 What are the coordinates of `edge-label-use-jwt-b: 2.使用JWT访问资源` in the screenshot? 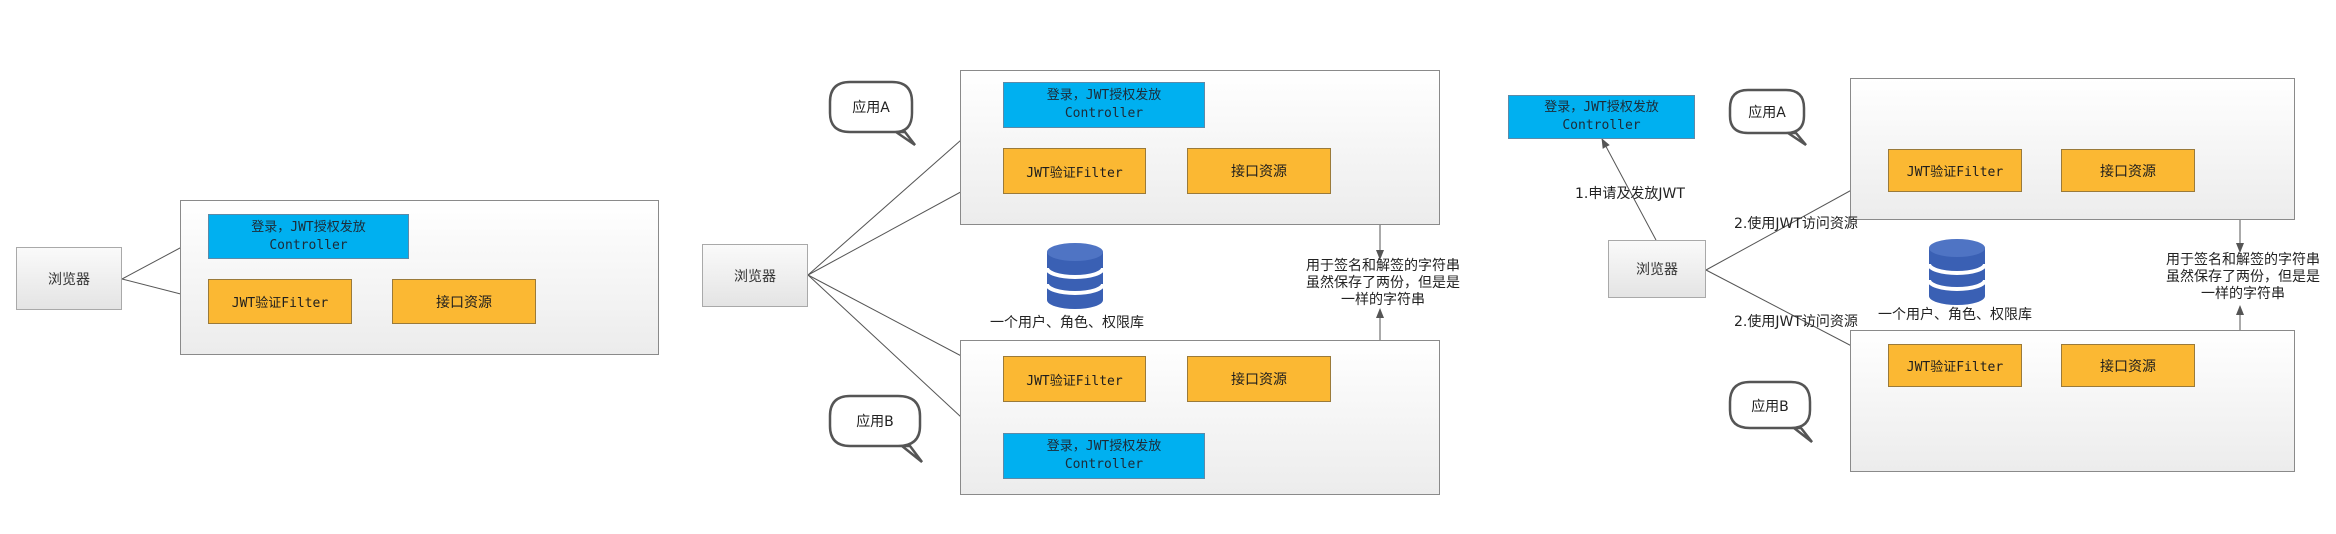 It's located at (1796, 322).